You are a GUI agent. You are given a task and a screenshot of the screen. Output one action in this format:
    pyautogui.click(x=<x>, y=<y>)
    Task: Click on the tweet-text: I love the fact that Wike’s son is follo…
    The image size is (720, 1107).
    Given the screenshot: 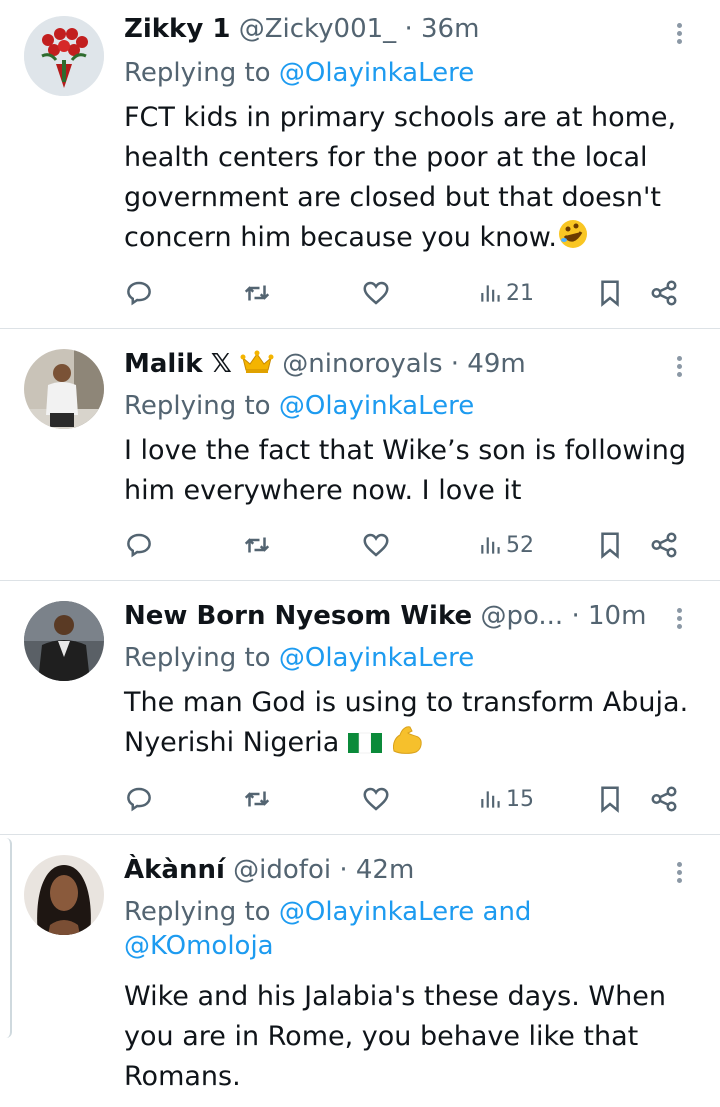 What is the action you would take?
    pyautogui.click(x=414, y=471)
    